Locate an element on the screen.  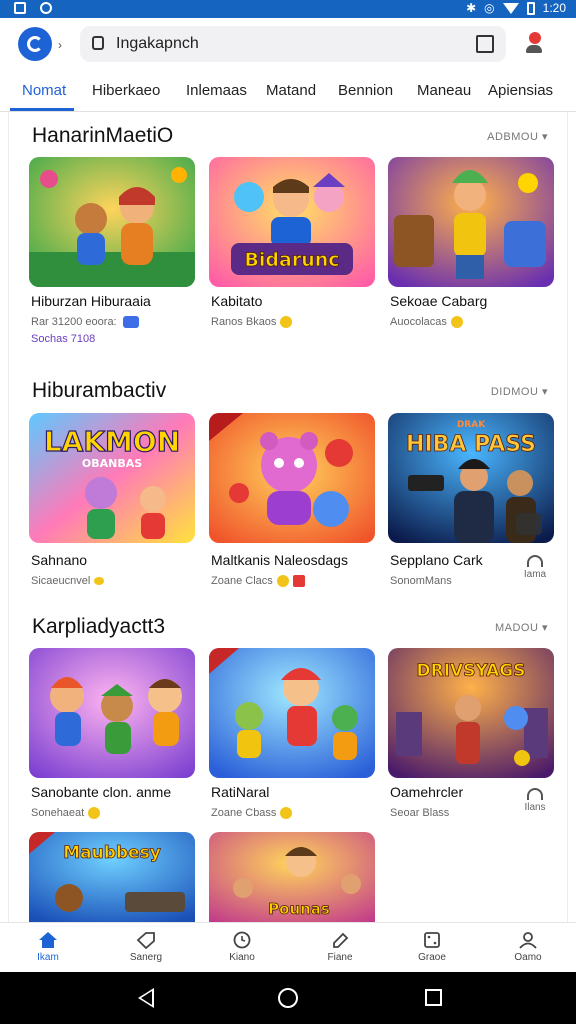
install-shortcut: Ilans is located at coordinates (535, 800).